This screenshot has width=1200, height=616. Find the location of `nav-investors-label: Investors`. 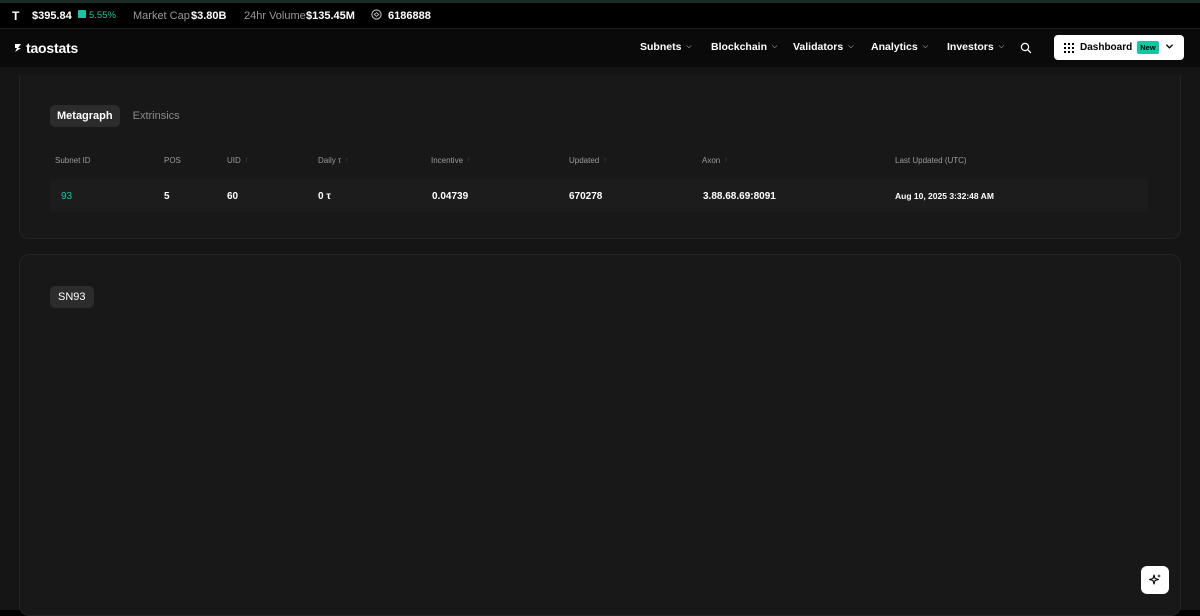

nav-investors-label: Investors is located at coordinates (970, 47).